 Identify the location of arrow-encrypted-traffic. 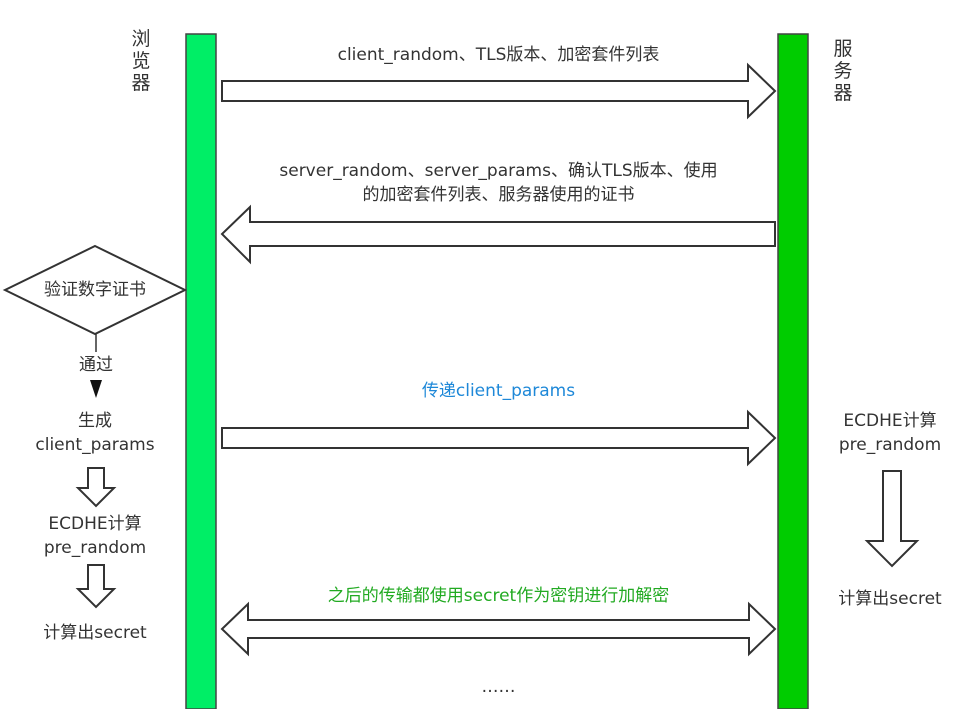
(498, 629).